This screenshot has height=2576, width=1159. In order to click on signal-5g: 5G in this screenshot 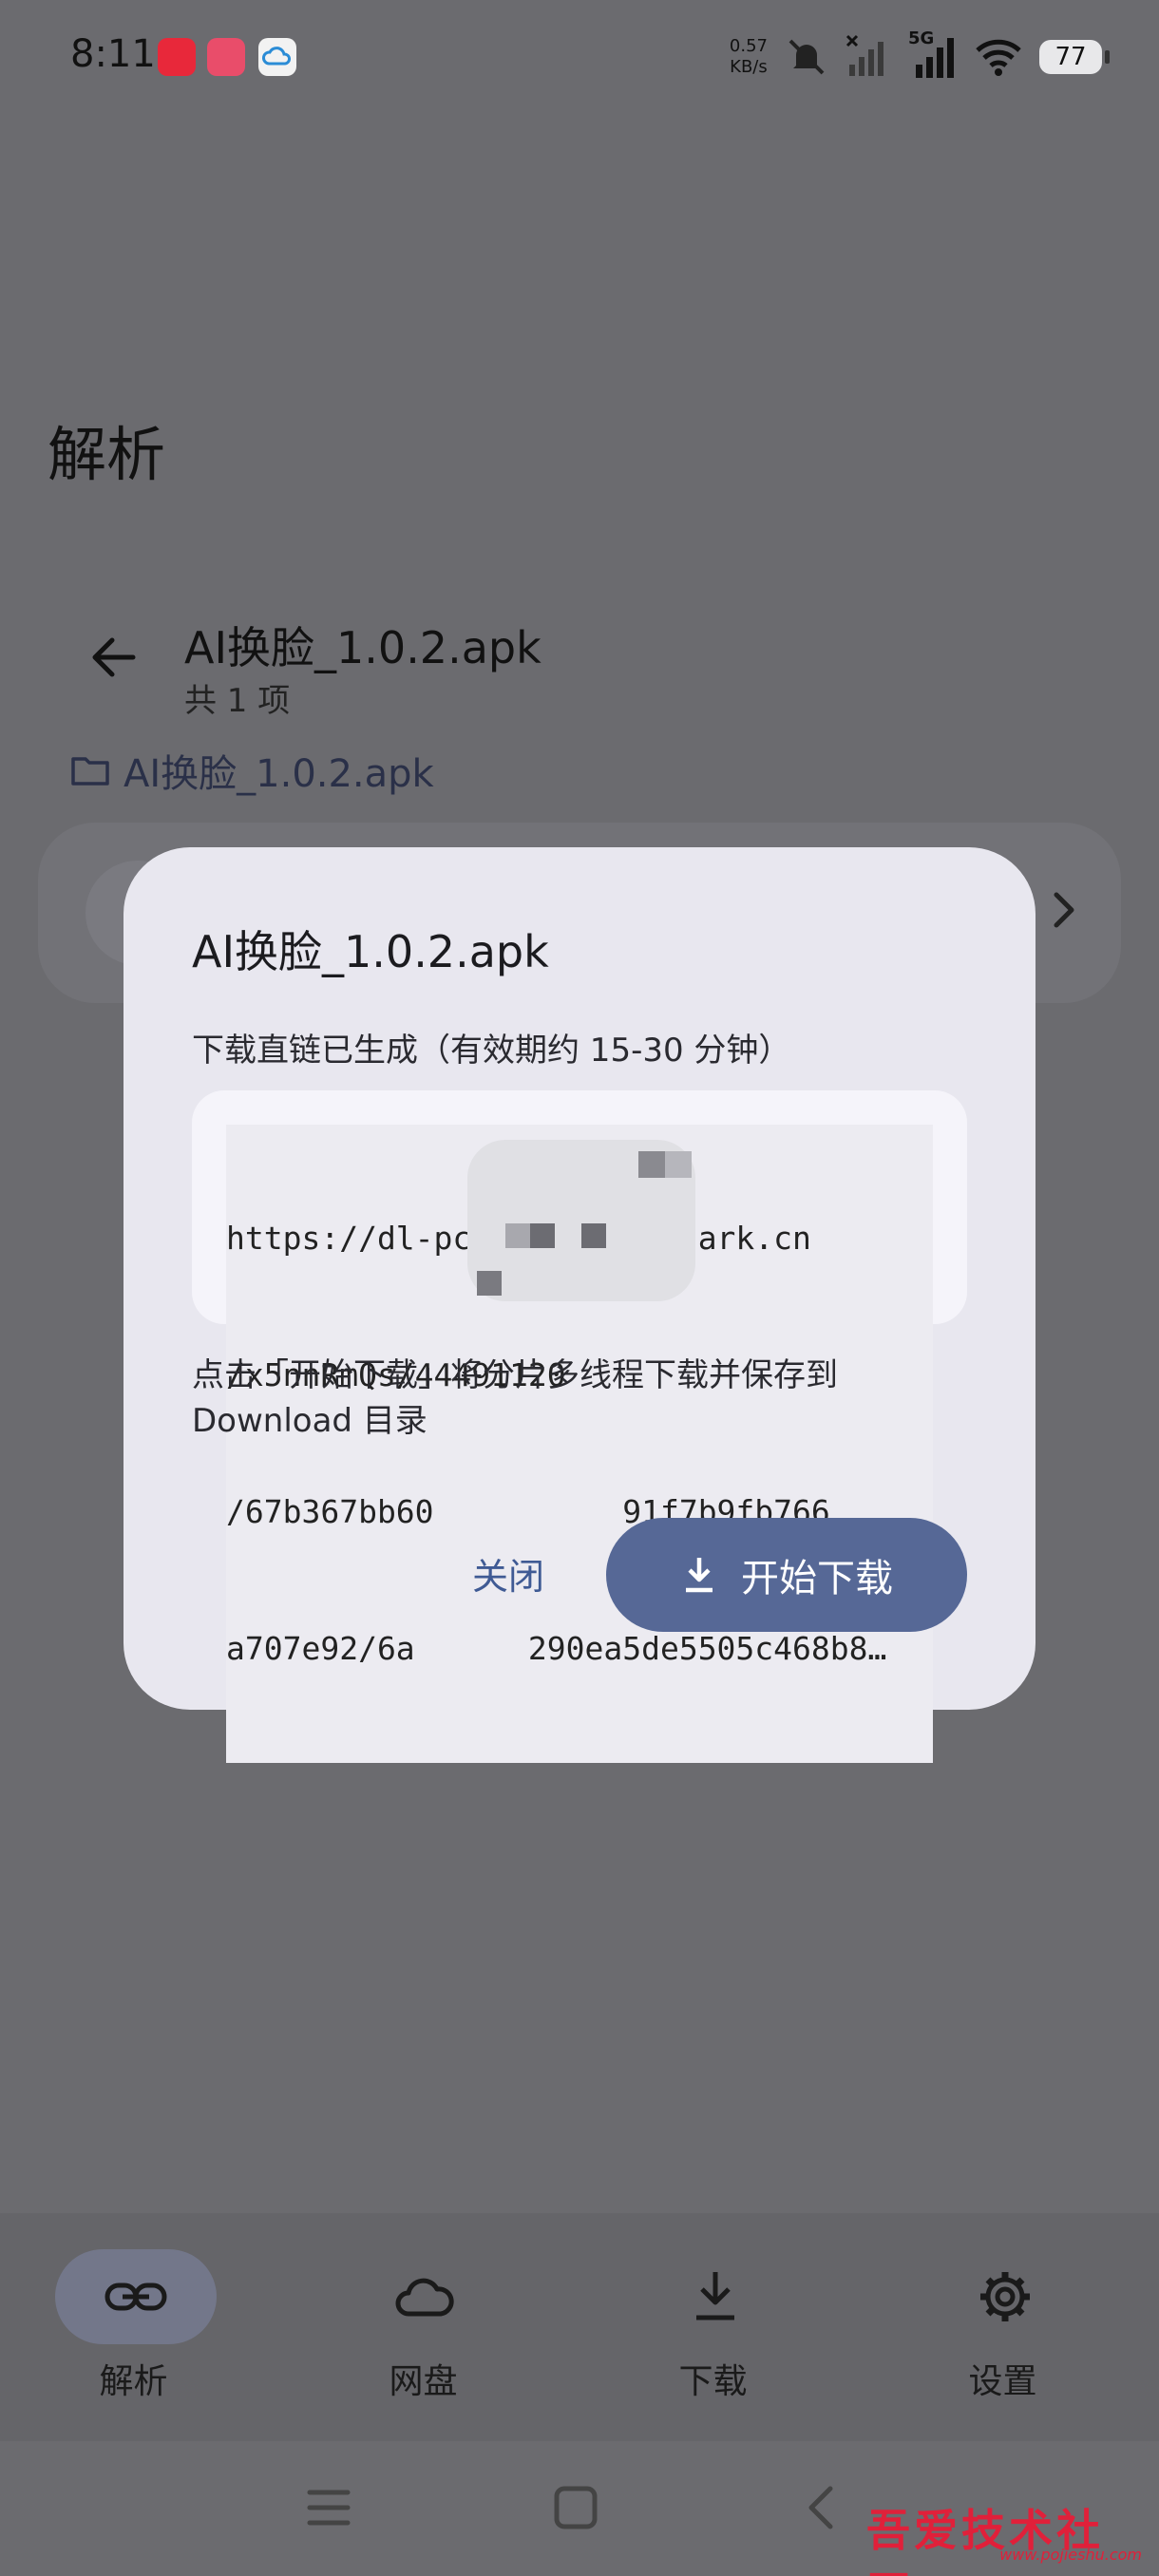, I will do `click(933, 54)`.